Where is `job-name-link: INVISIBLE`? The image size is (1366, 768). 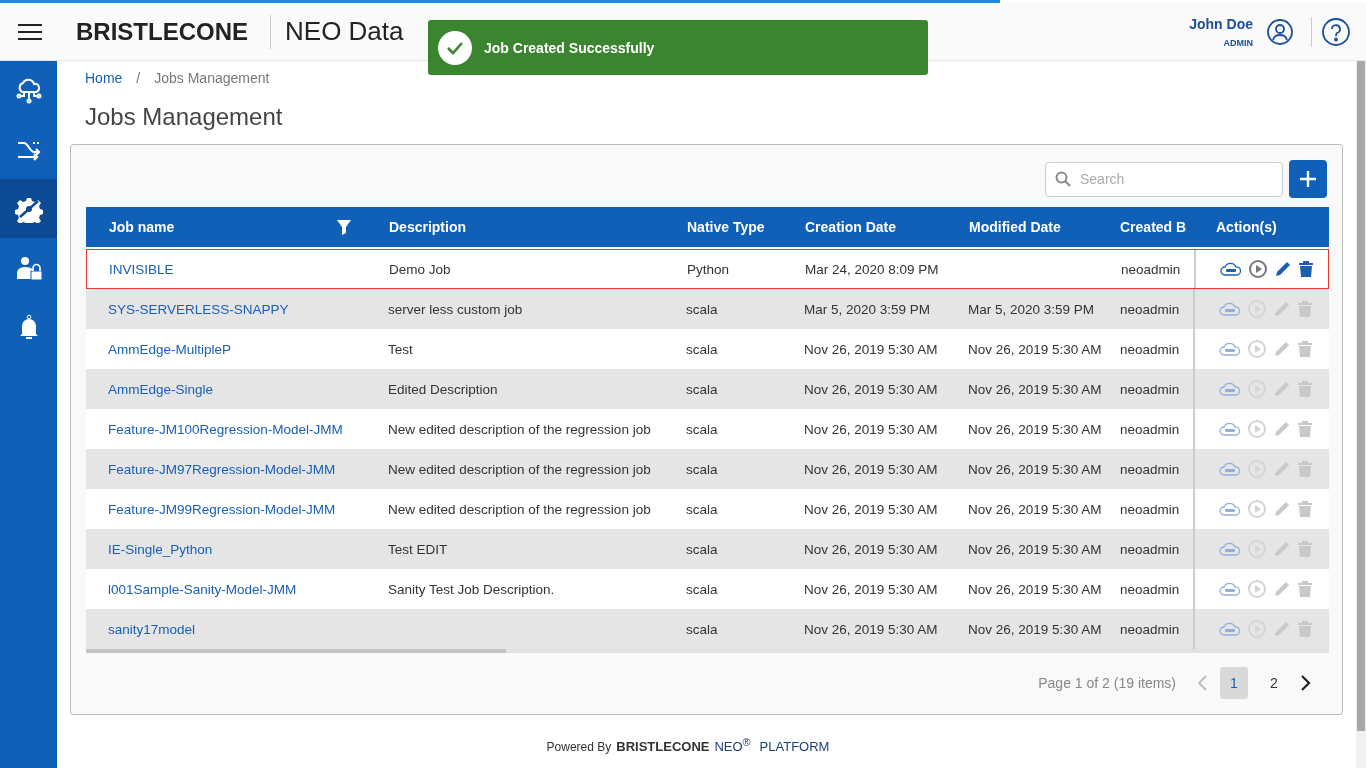 job-name-link: INVISIBLE is located at coordinates (227, 269).